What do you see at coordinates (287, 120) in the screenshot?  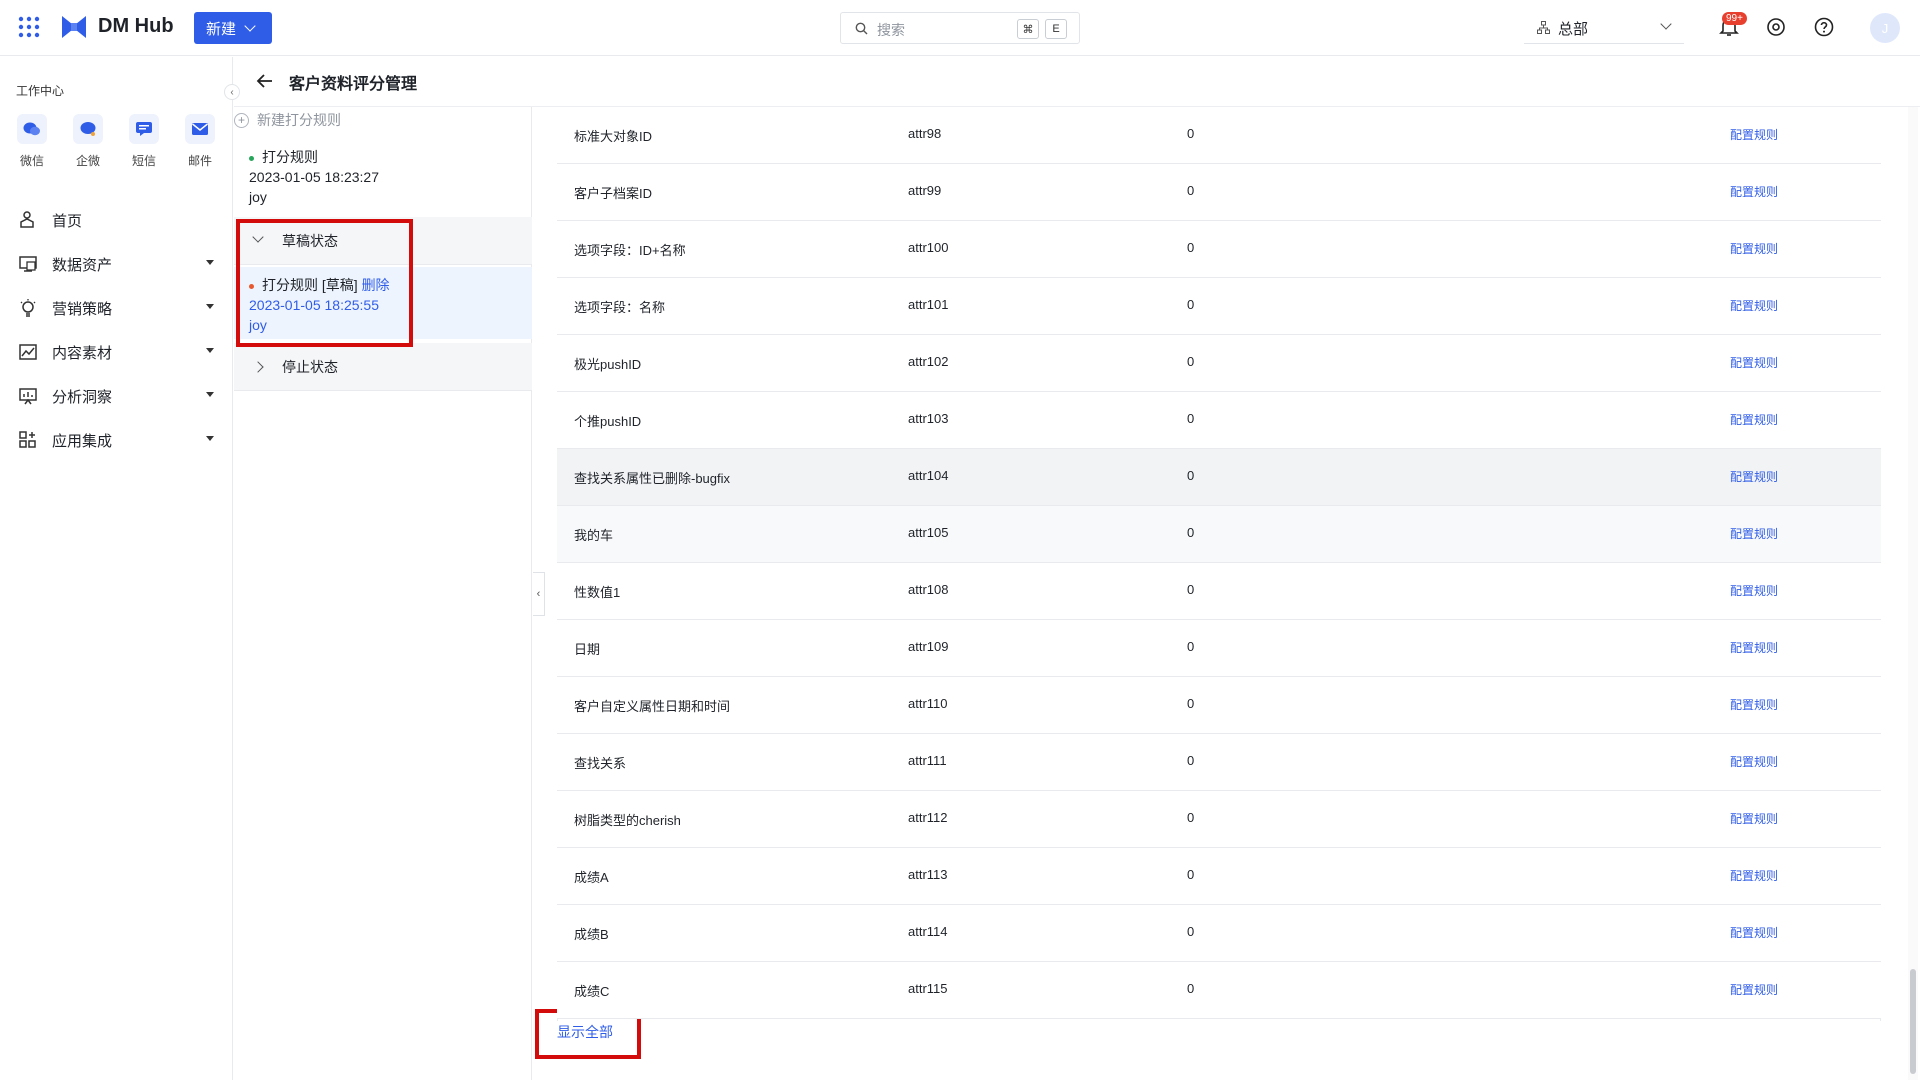 I see `new-rule-button: + 新建打分规则` at bounding box center [287, 120].